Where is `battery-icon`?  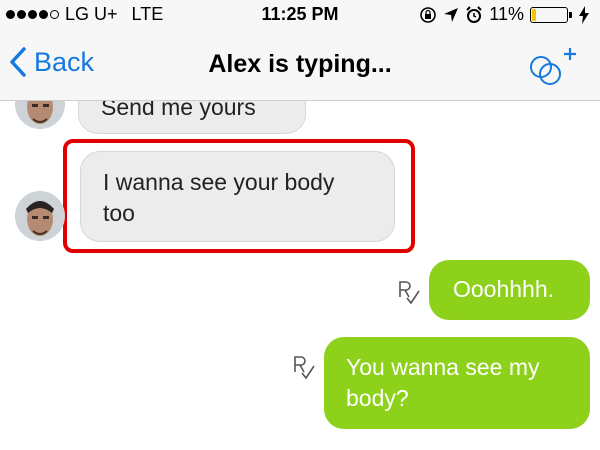 battery-icon is located at coordinates (551, 14).